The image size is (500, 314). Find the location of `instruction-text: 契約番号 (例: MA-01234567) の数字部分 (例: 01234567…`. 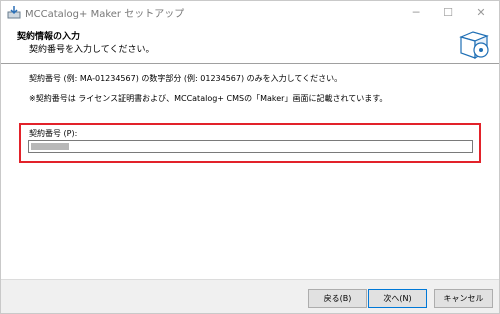

instruction-text: 契約番号 (例: MA-01234567) の数字部分 (例: 01234567… is located at coordinates (186, 78).